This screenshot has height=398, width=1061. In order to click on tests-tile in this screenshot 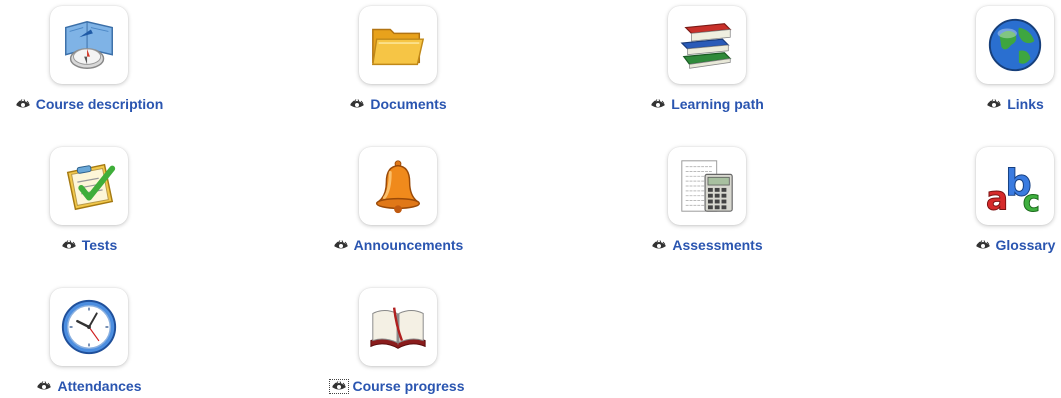, I will do `click(89, 186)`.